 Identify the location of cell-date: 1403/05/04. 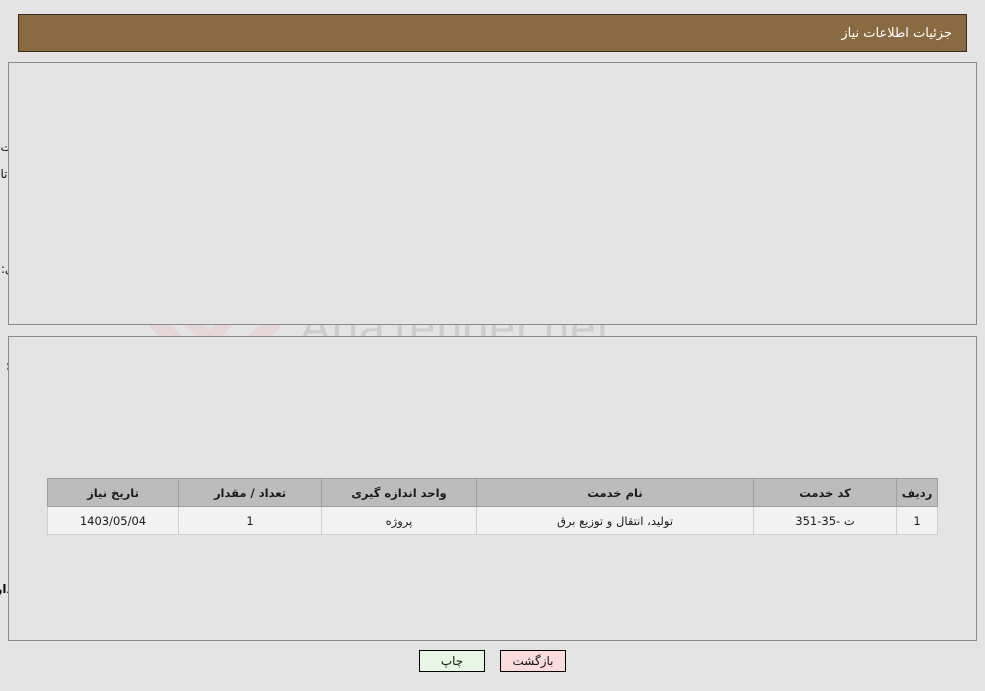
(113, 520).